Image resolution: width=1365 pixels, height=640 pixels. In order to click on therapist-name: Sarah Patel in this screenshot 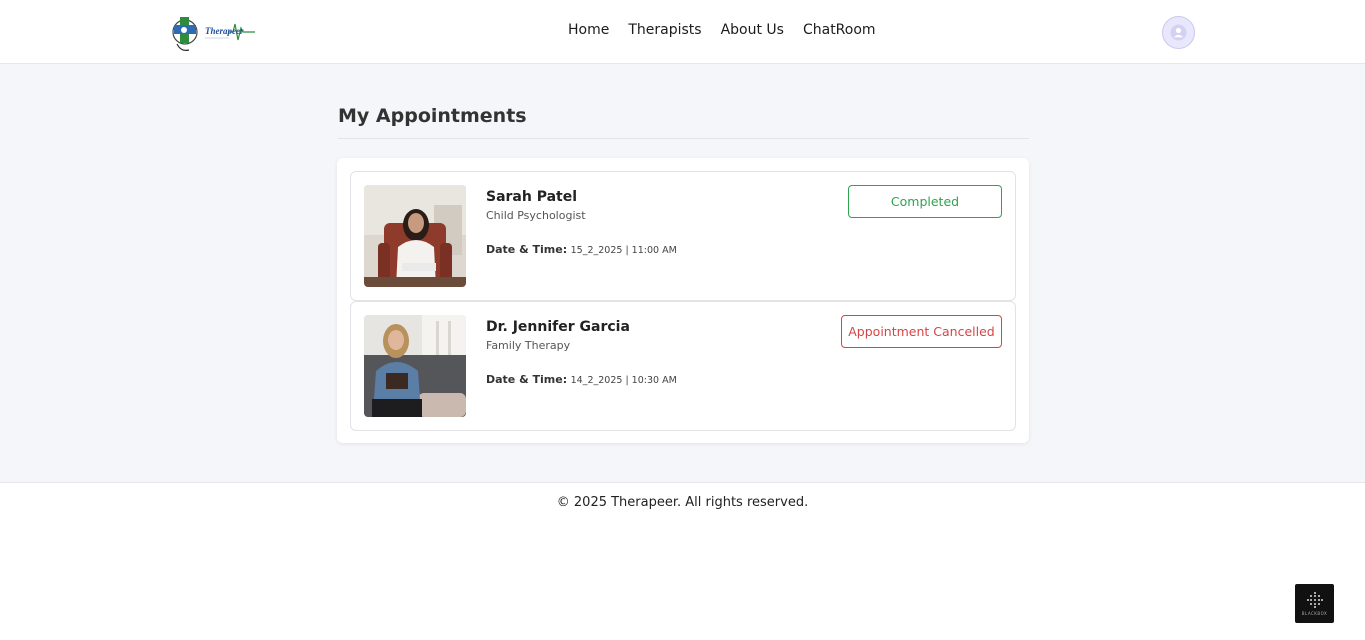, I will do `click(532, 197)`.